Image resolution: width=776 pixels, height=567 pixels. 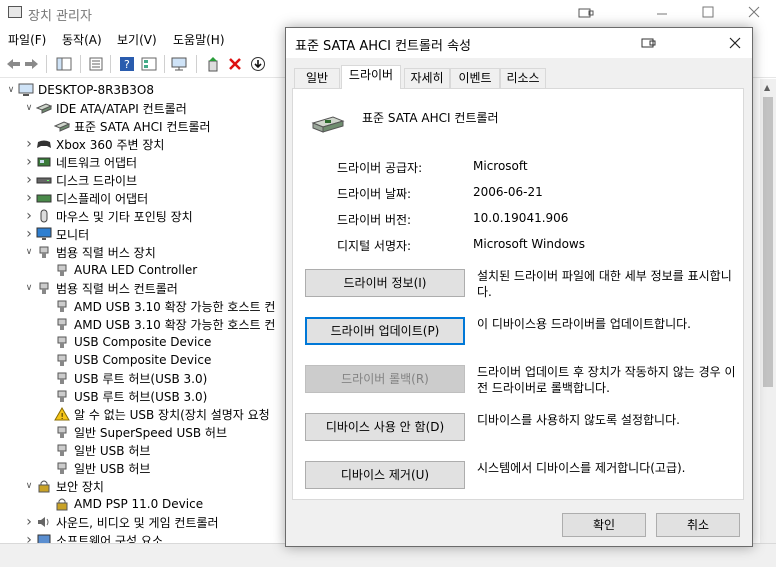 What do you see at coordinates (385, 475) in the screenshot?
I see `uninstall-device-button: 디바이스 제거(U)` at bounding box center [385, 475].